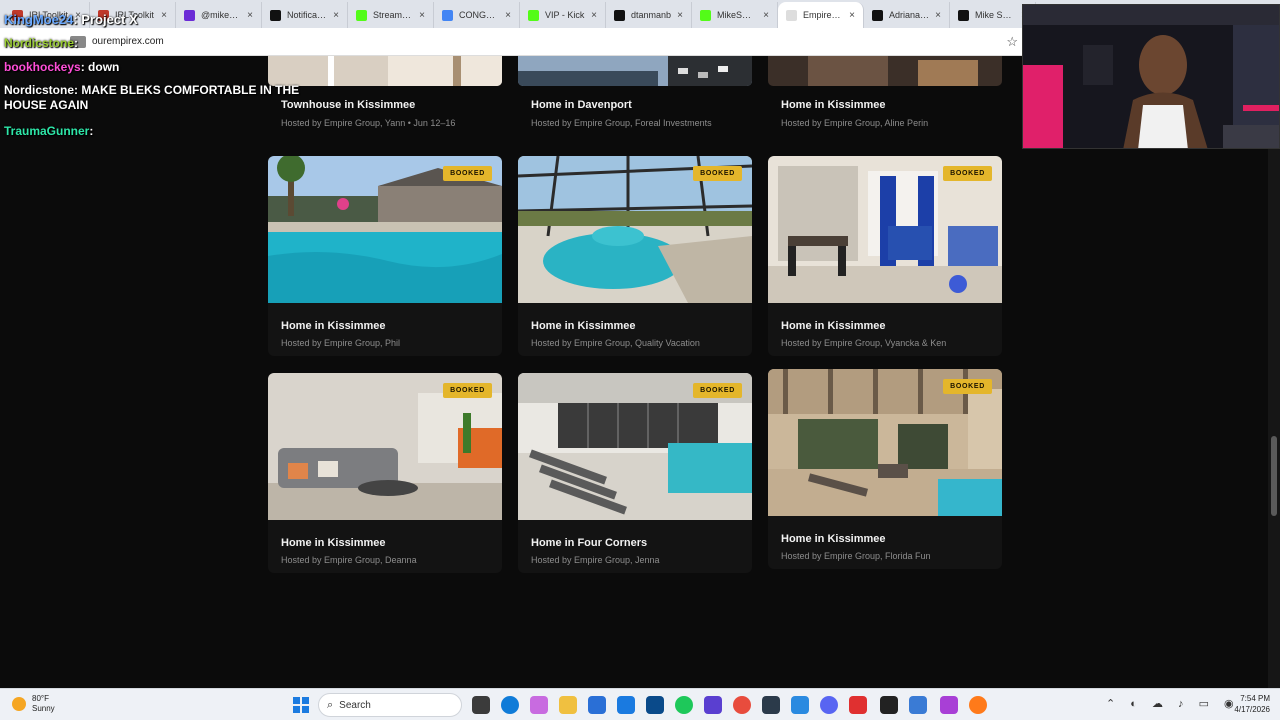  Describe the element at coordinates (651, 15) in the screenshot. I see `tab-title: dtanmanb` at that location.